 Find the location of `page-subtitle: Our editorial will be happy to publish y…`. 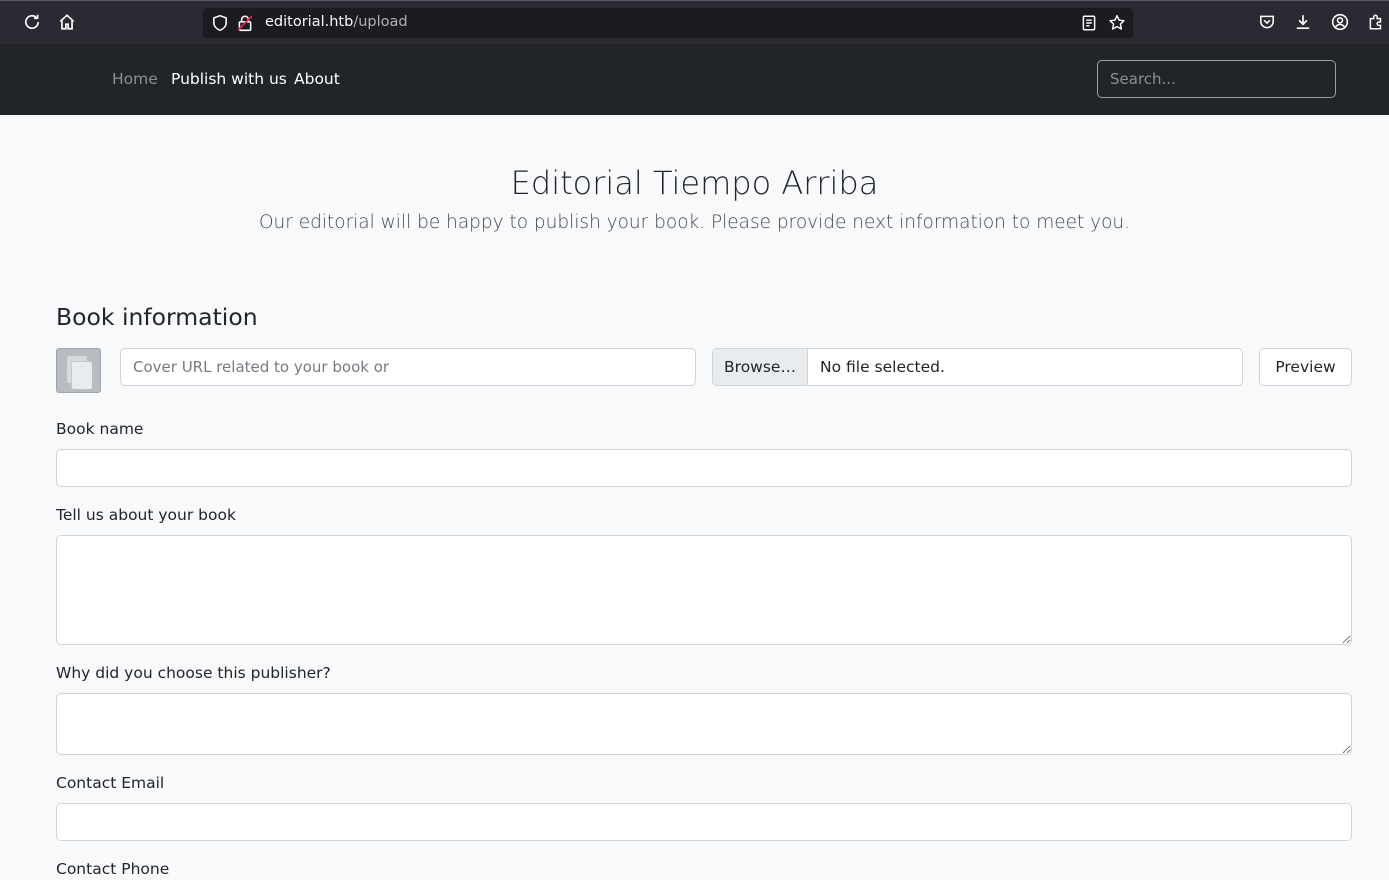

page-subtitle: Our editorial will be happy to publish y… is located at coordinates (694, 222).